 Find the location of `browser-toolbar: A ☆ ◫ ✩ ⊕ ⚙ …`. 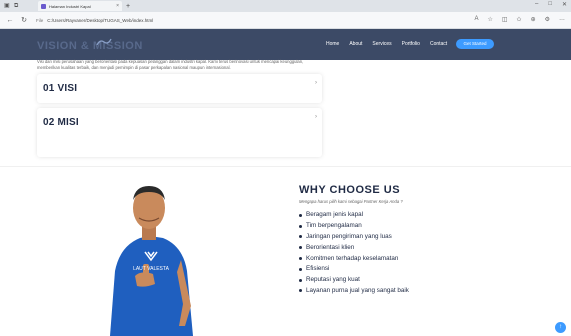

browser-toolbar: A ☆ ◫ ✩ ⊕ ⚙ … is located at coordinates (519, 19).